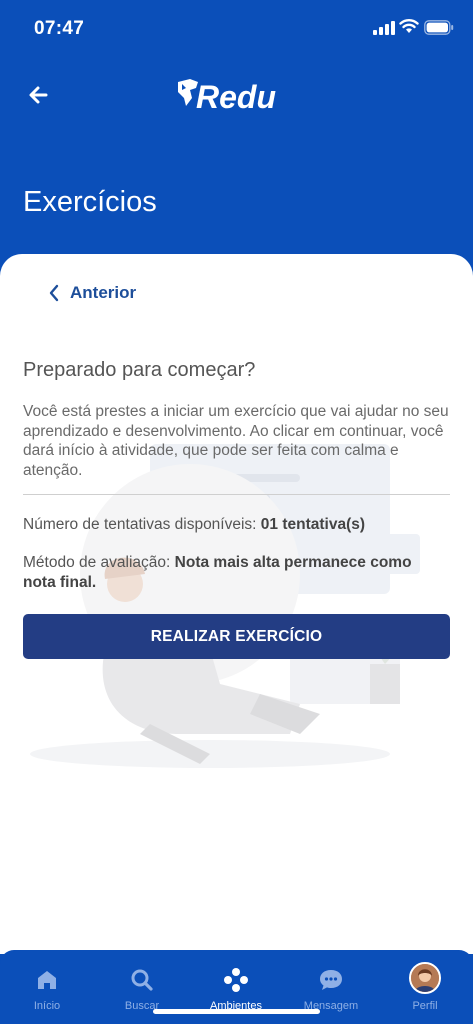  I want to click on battery-icon, so click(439, 27).